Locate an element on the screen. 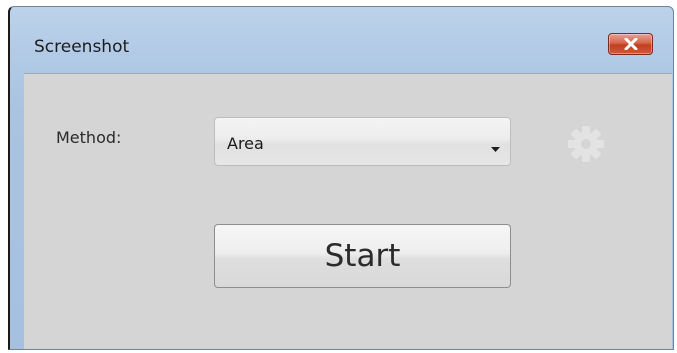  method-label: Method: is located at coordinates (89, 137).